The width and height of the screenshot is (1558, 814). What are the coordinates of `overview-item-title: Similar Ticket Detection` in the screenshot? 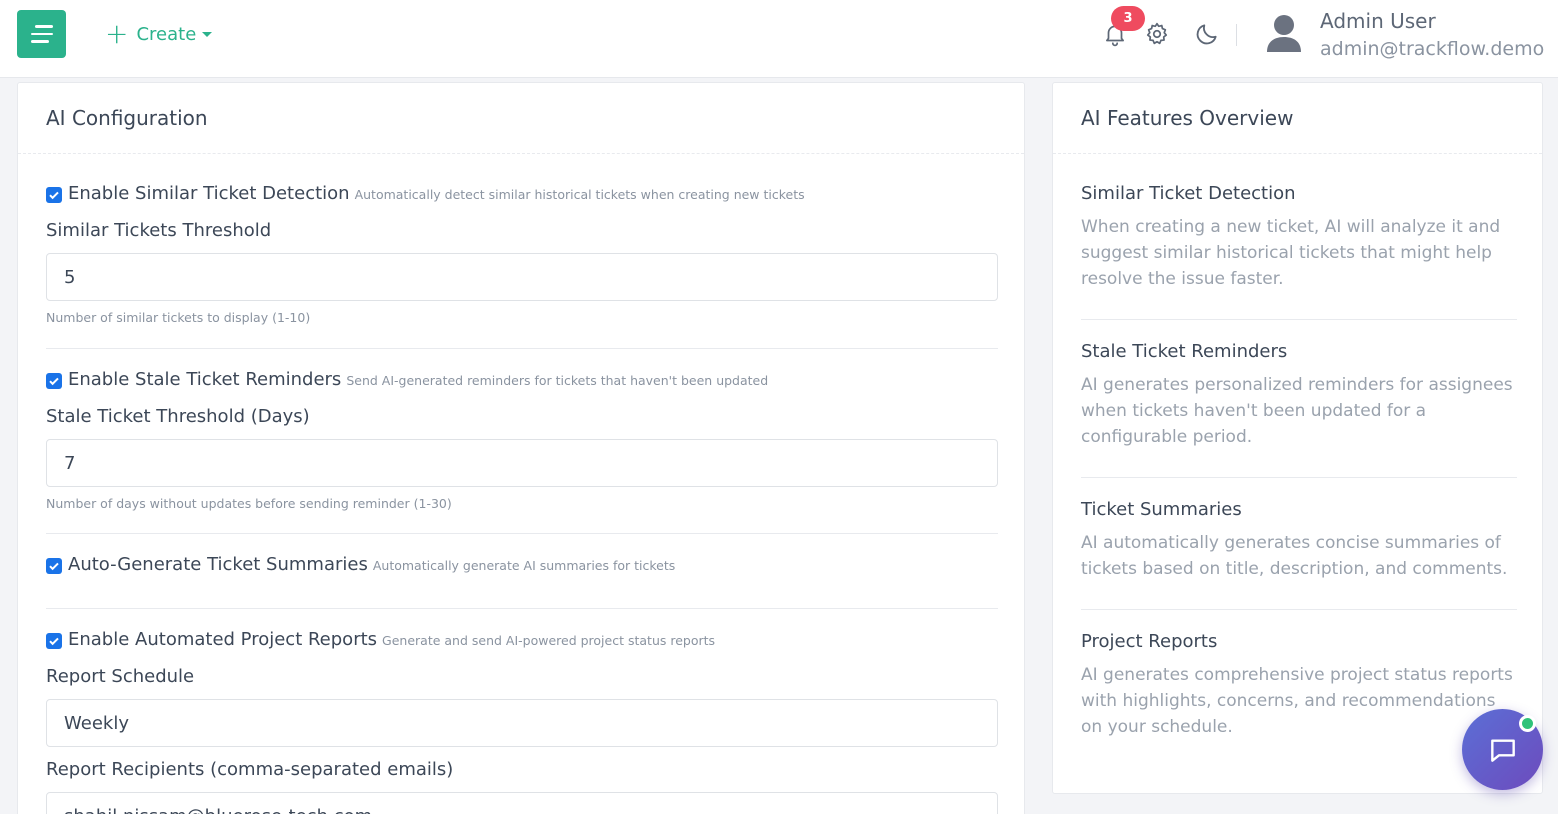 It's located at (1188, 193).